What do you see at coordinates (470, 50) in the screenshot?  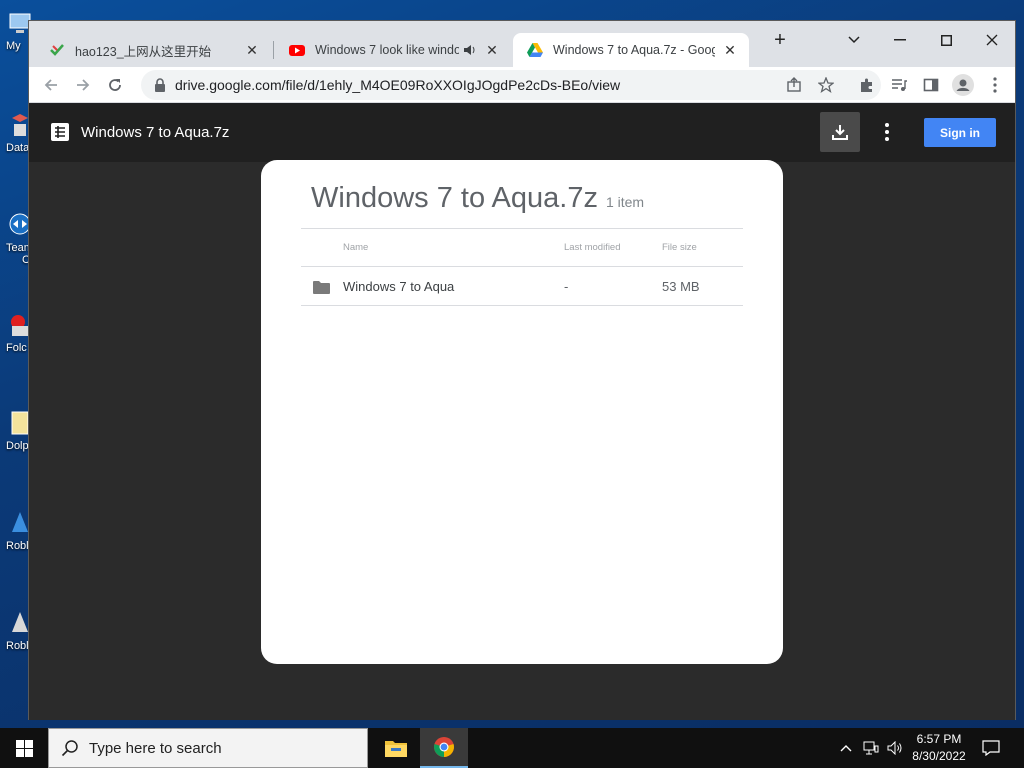 I see `audio-playing-icon` at bounding box center [470, 50].